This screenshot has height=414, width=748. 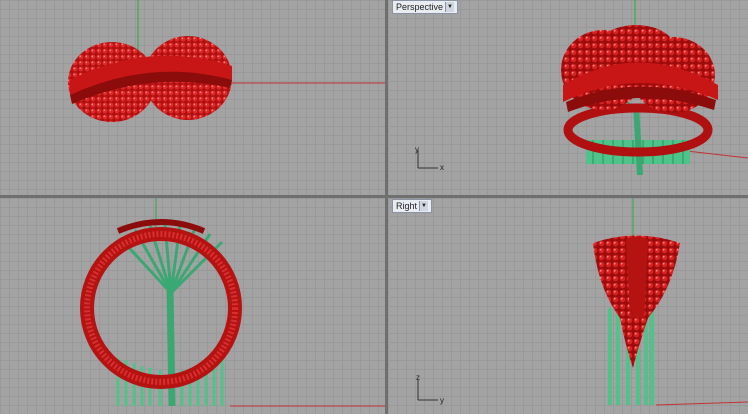 What do you see at coordinates (418, 377) in the screenshot?
I see `axis-z-label: z` at bounding box center [418, 377].